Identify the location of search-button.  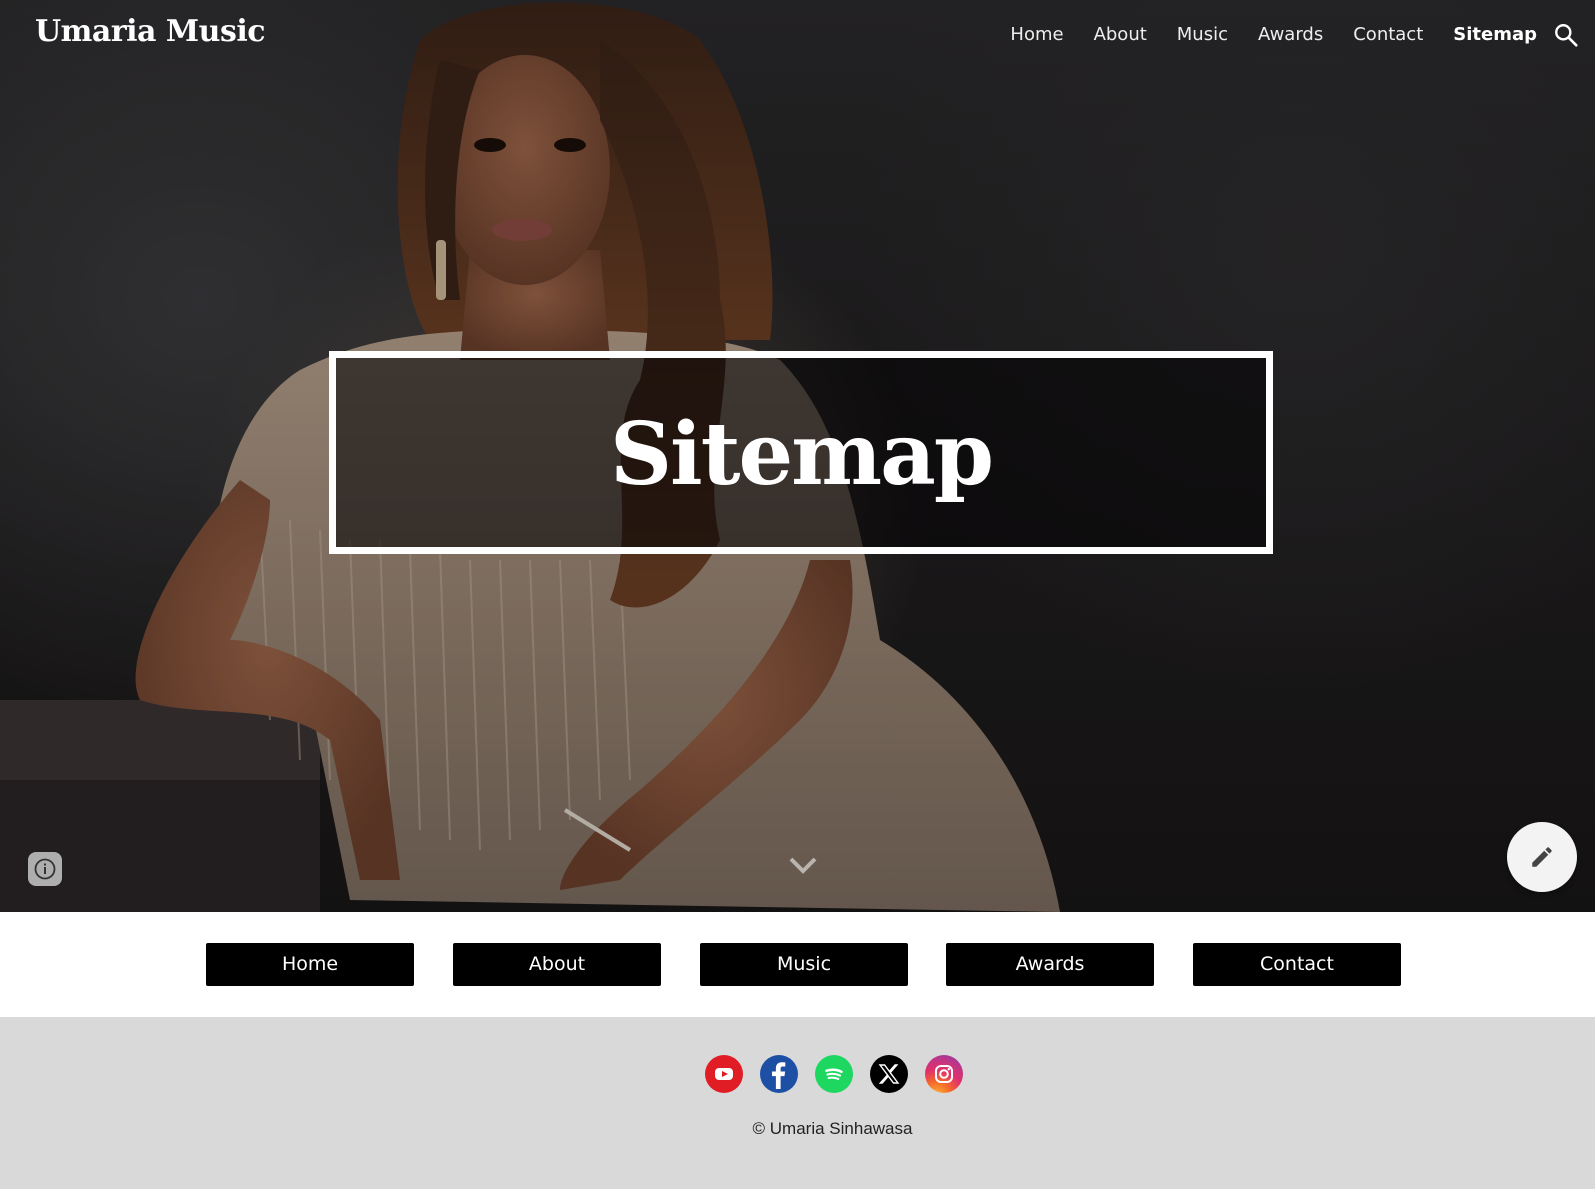
(1566, 35).